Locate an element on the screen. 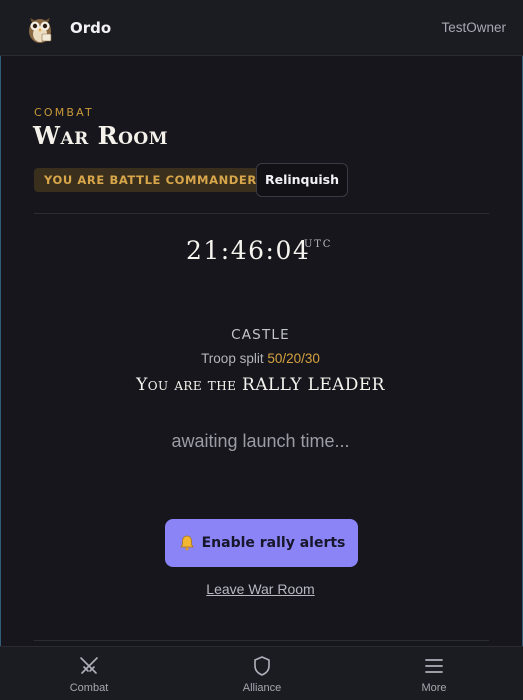 This screenshot has height=700, width=523. crossed-swords-icon is located at coordinates (89, 665).